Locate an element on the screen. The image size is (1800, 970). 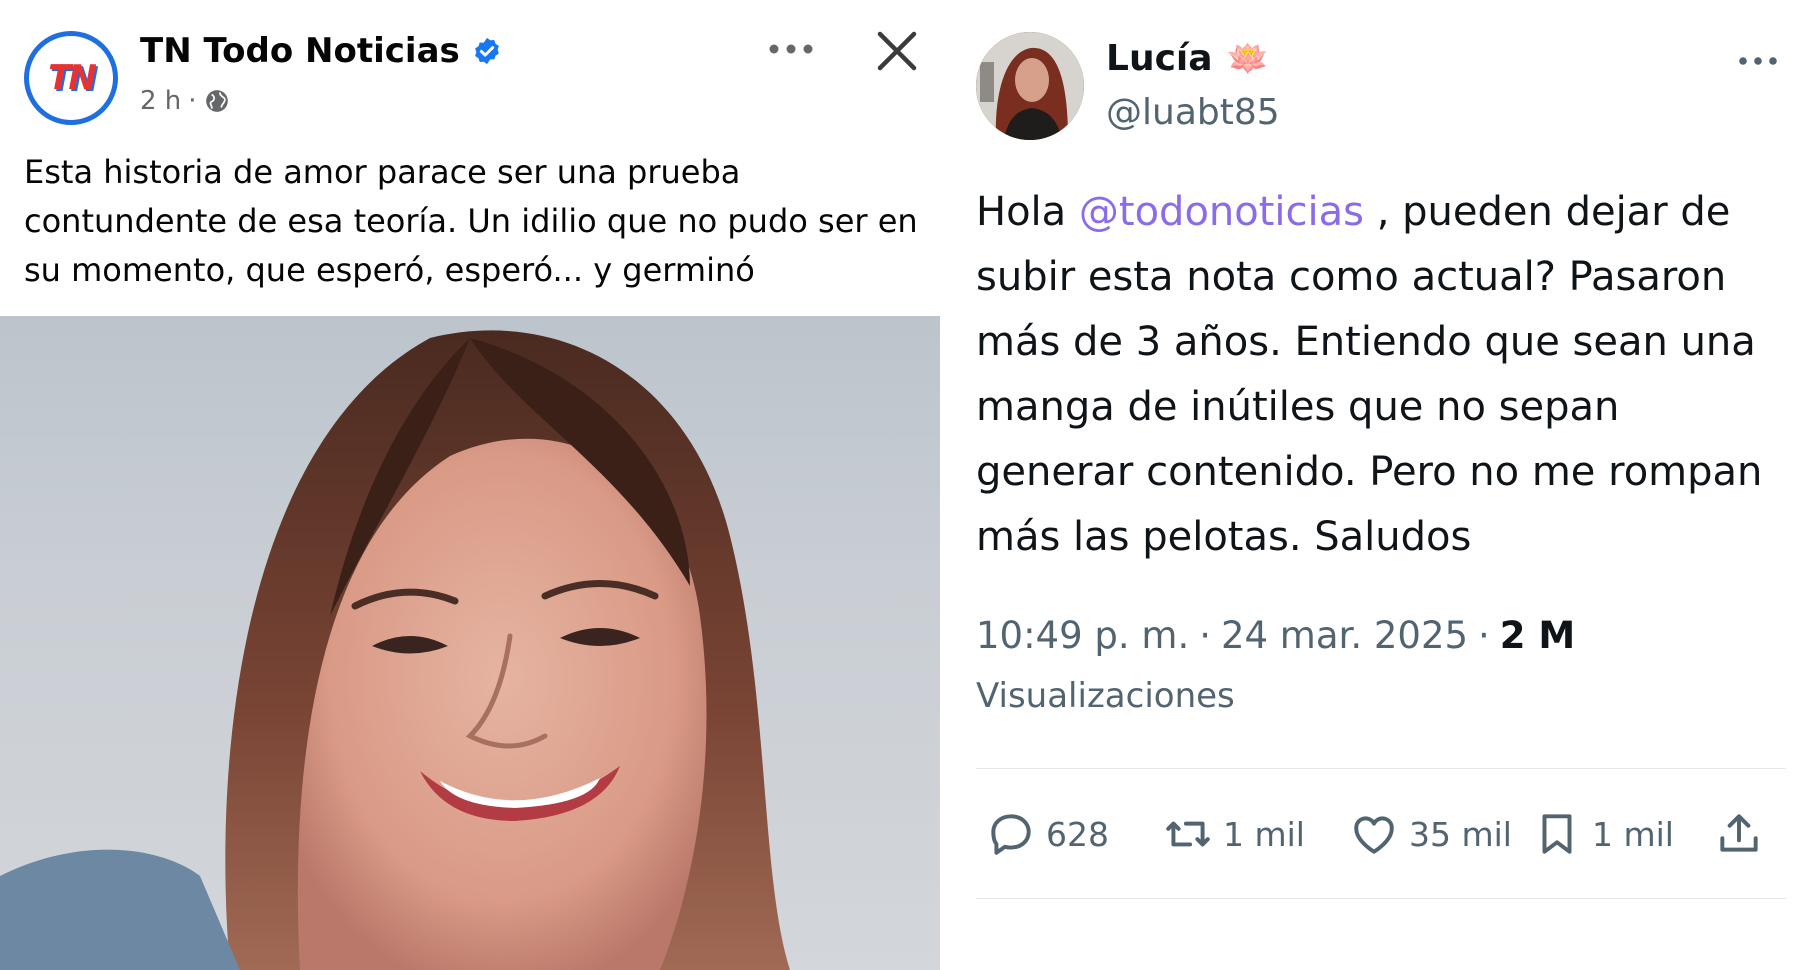
share-button is located at coordinates (1739, 834).